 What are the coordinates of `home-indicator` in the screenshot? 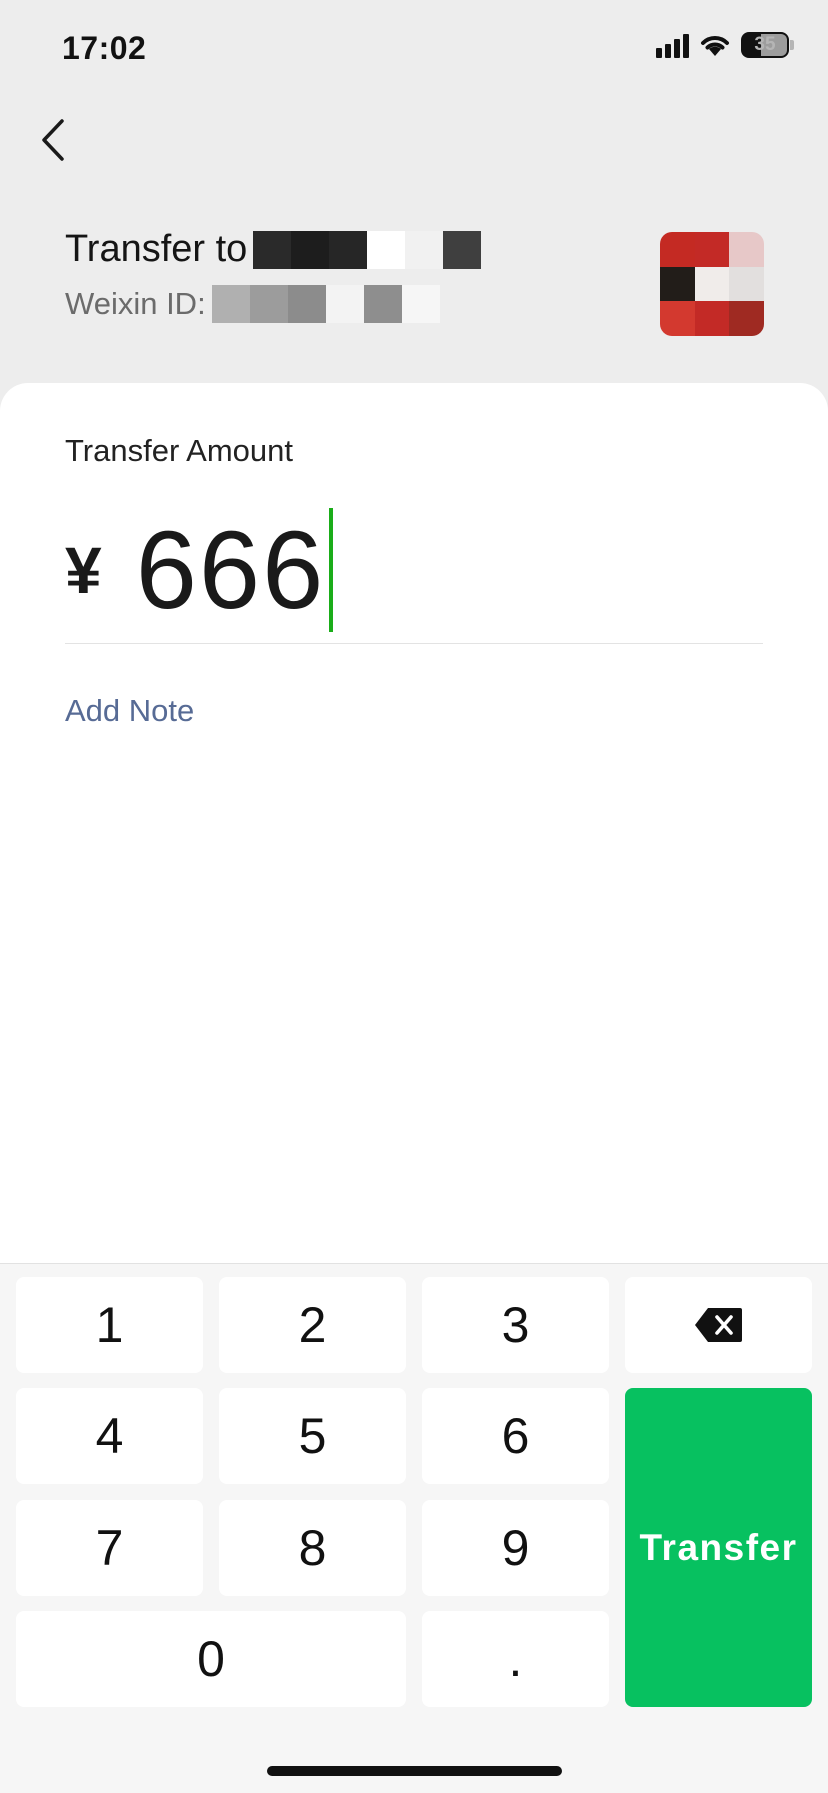 It's located at (414, 1771).